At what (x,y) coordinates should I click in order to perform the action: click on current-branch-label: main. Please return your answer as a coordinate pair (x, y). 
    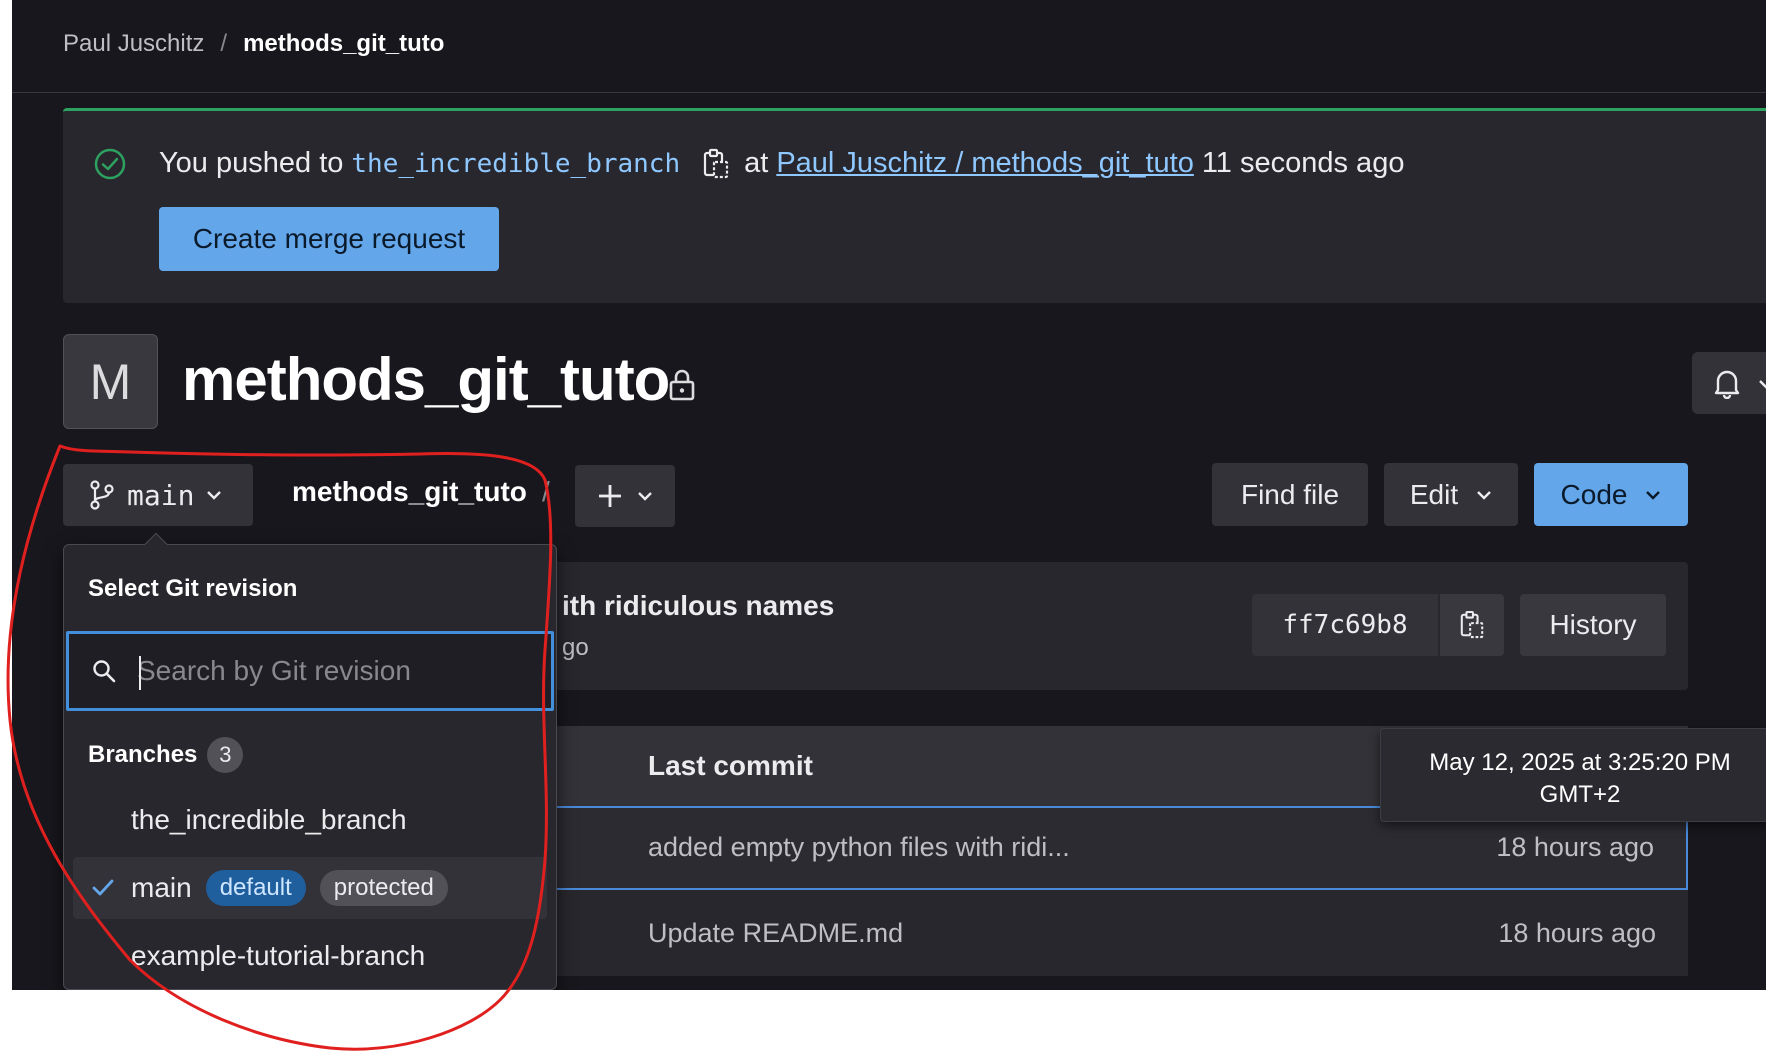
    Looking at the image, I should click on (161, 495).